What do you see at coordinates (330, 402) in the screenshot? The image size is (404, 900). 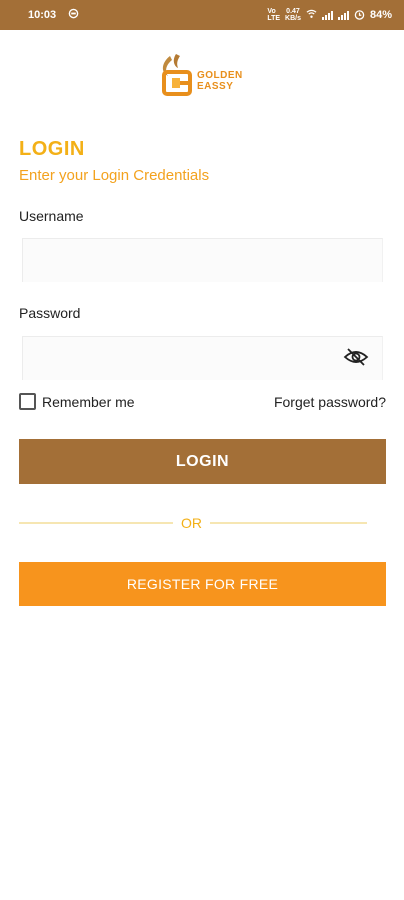 I see `forgot-password-link: Forget password?` at bounding box center [330, 402].